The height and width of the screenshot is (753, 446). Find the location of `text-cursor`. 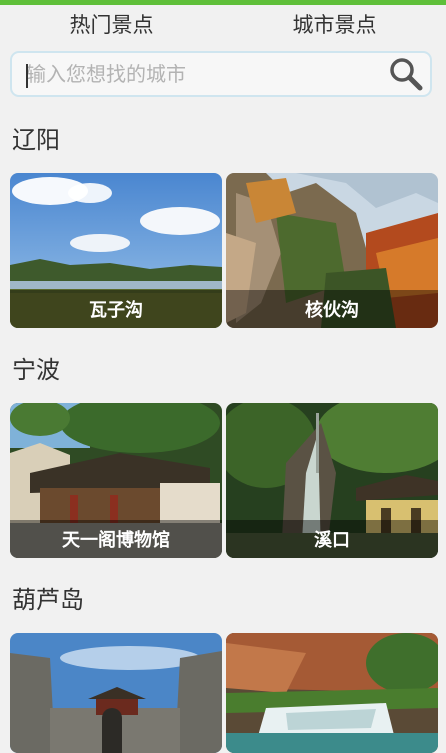

text-cursor is located at coordinates (27, 76).